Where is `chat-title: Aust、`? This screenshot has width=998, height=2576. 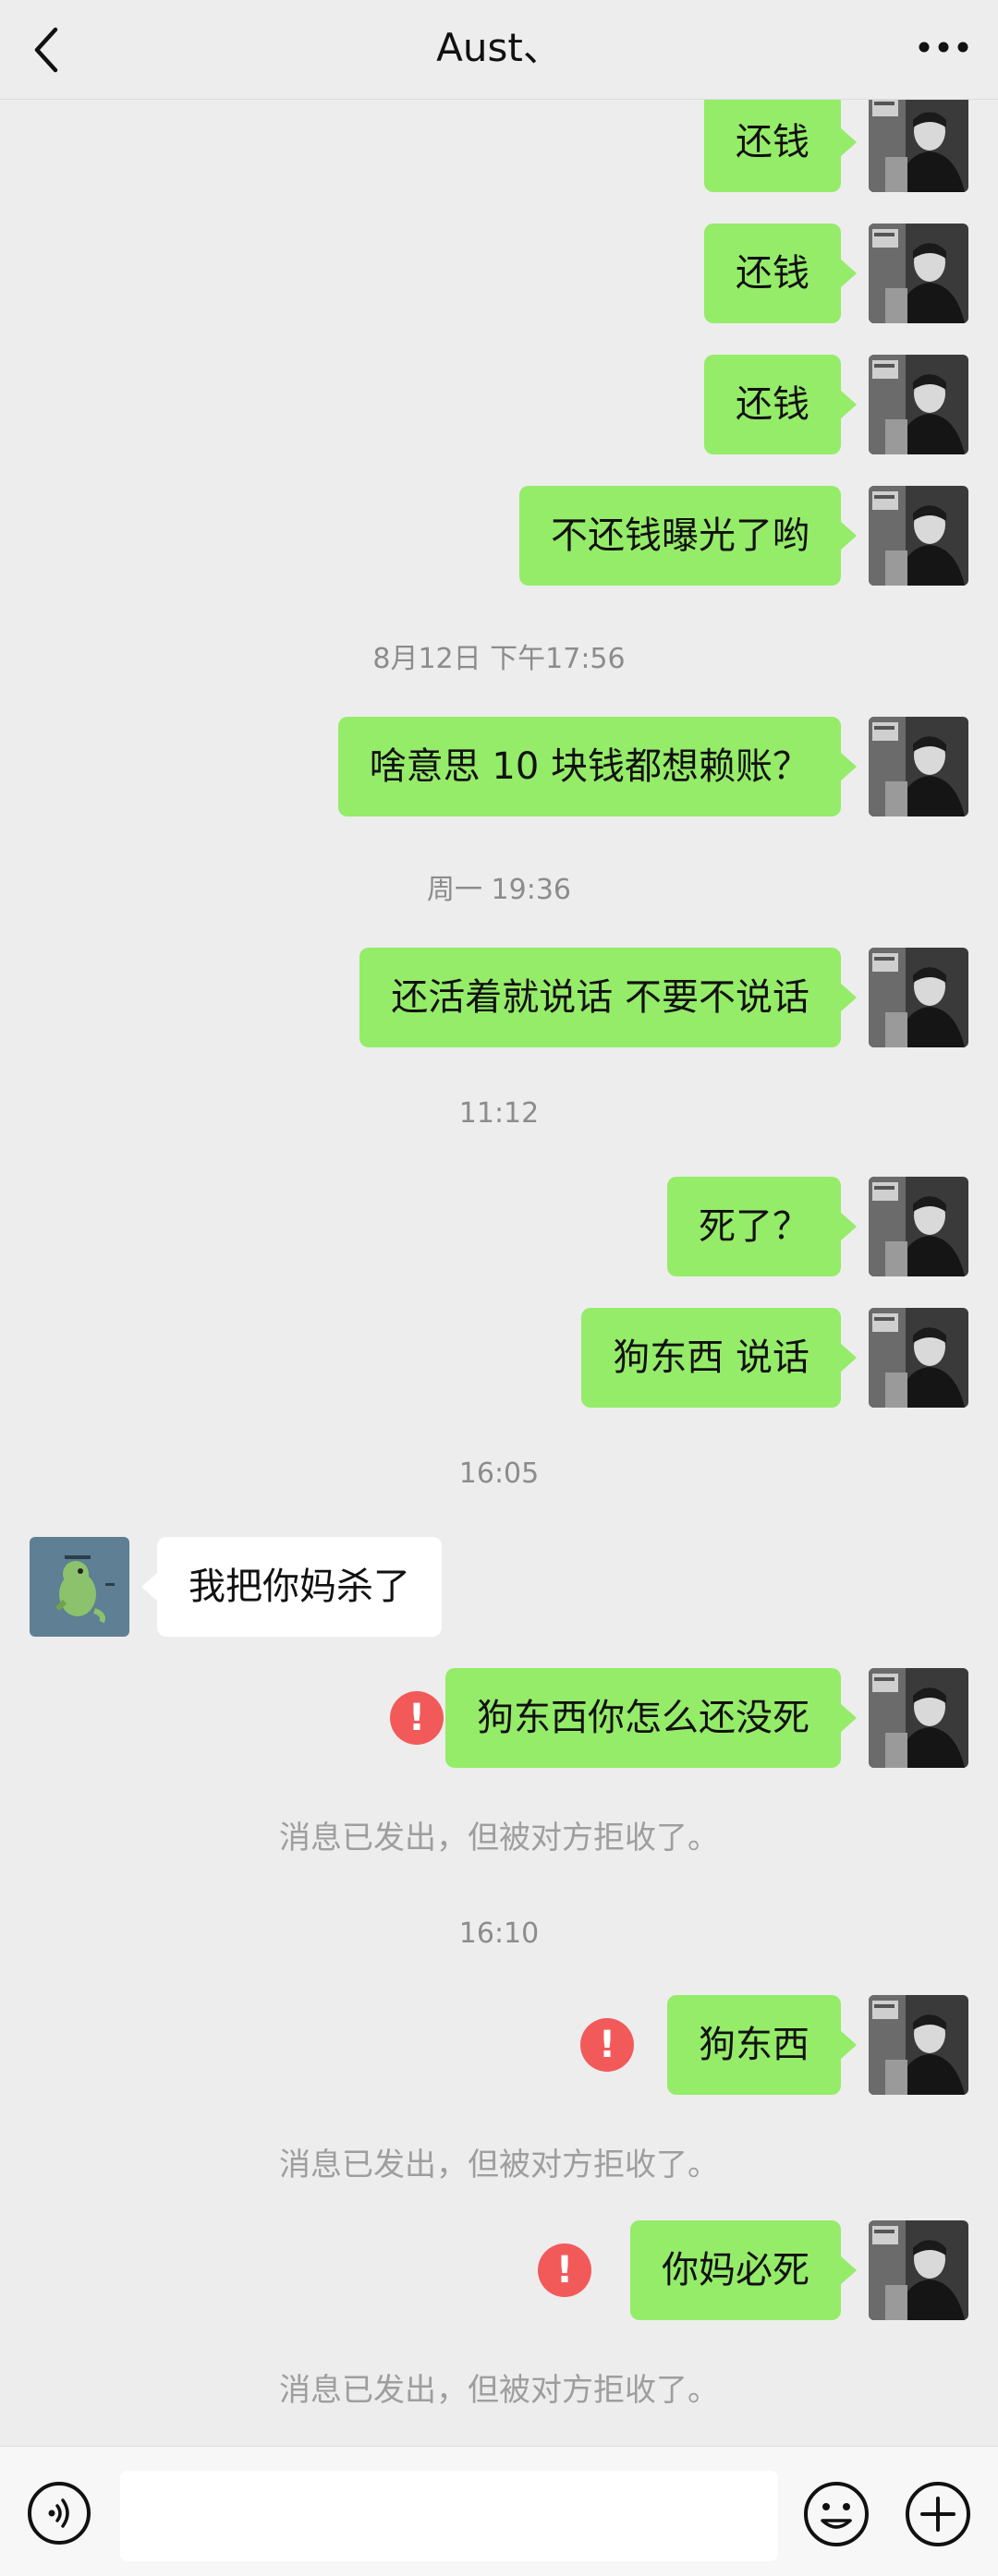 chat-title: Aust、 is located at coordinates (499, 47).